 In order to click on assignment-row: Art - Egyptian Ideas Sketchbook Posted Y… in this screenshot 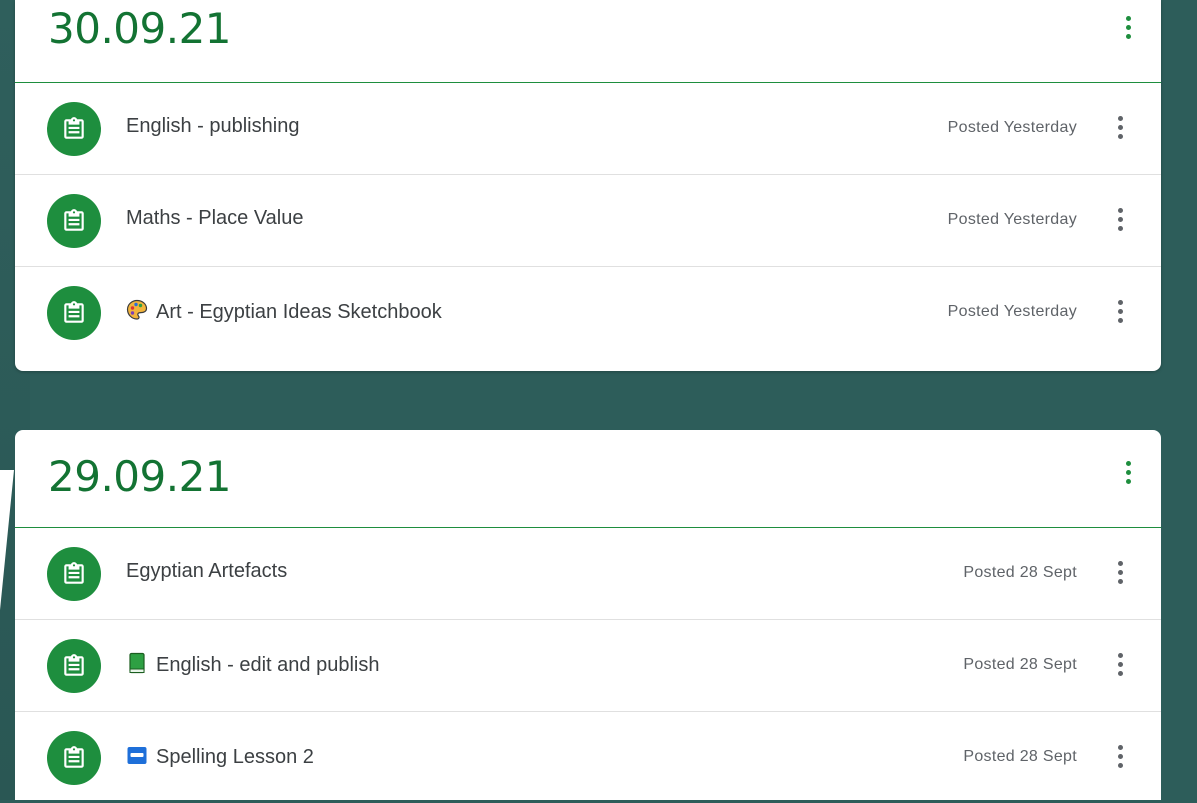, I will do `click(588, 312)`.